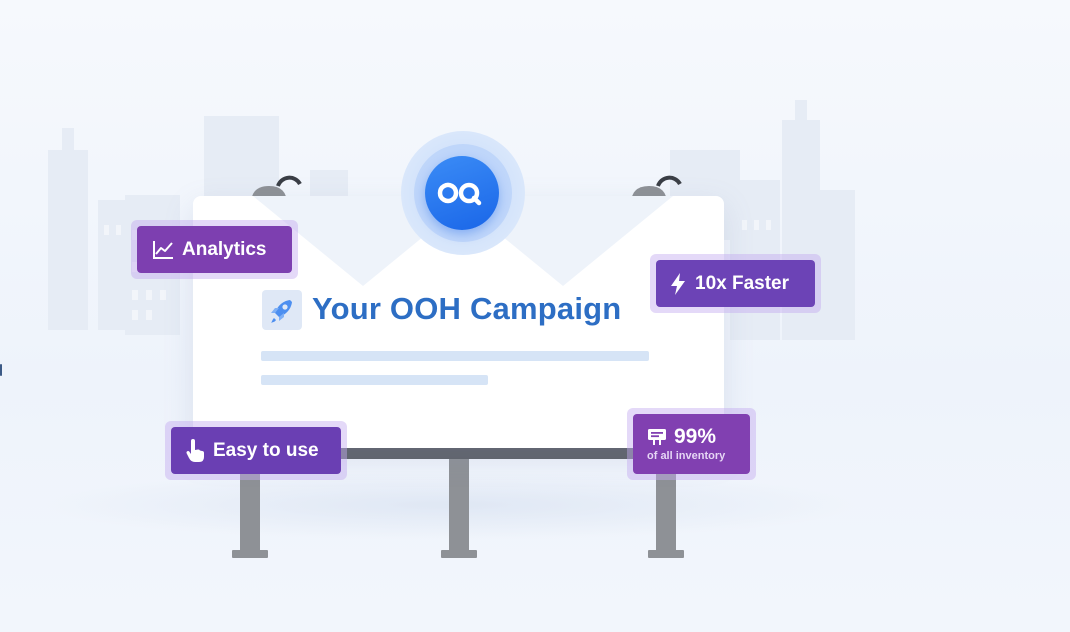 This screenshot has height=632, width=1070. What do you see at coordinates (686, 455) in the screenshot?
I see `inventory-caption: of all inventory` at bounding box center [686, 455].